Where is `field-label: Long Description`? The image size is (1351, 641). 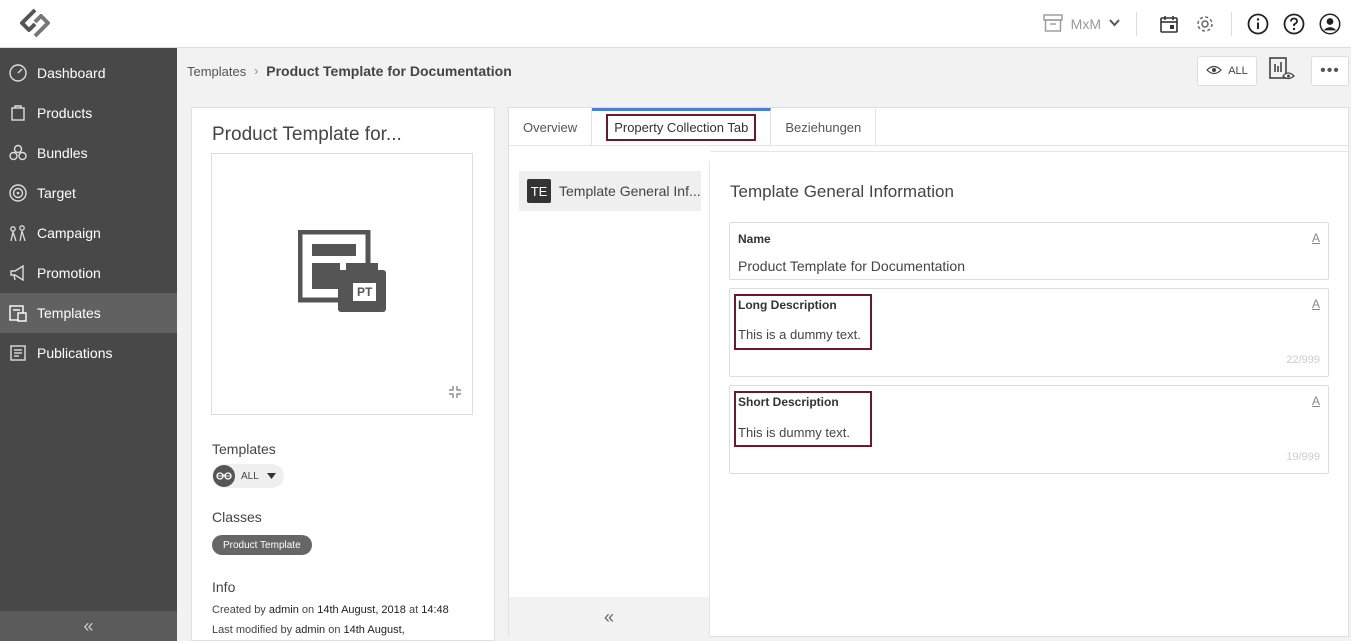
field-label: Long Description is located at coordinates (787, 305).